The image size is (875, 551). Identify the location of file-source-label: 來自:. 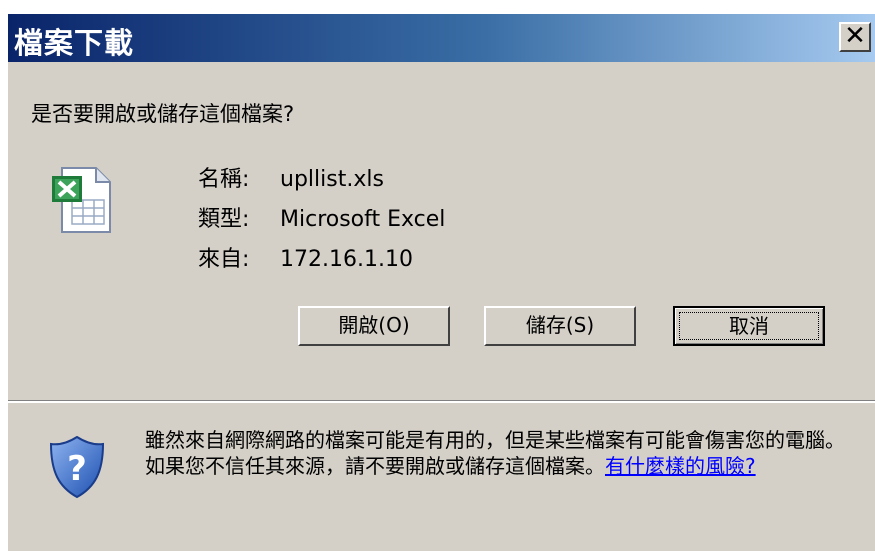
(224, 259).